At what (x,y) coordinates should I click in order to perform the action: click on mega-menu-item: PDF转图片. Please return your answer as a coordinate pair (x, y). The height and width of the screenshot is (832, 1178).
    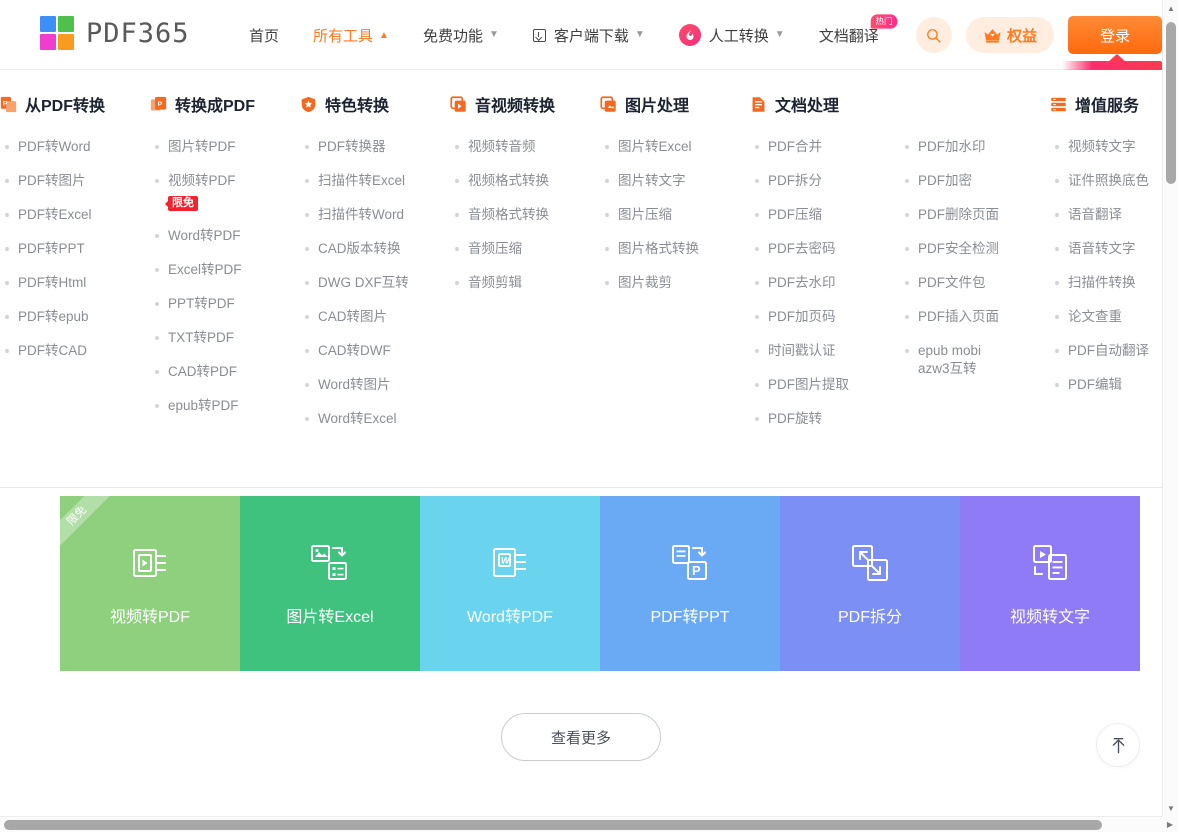
    Looking at the image, I should click on (75, 181).